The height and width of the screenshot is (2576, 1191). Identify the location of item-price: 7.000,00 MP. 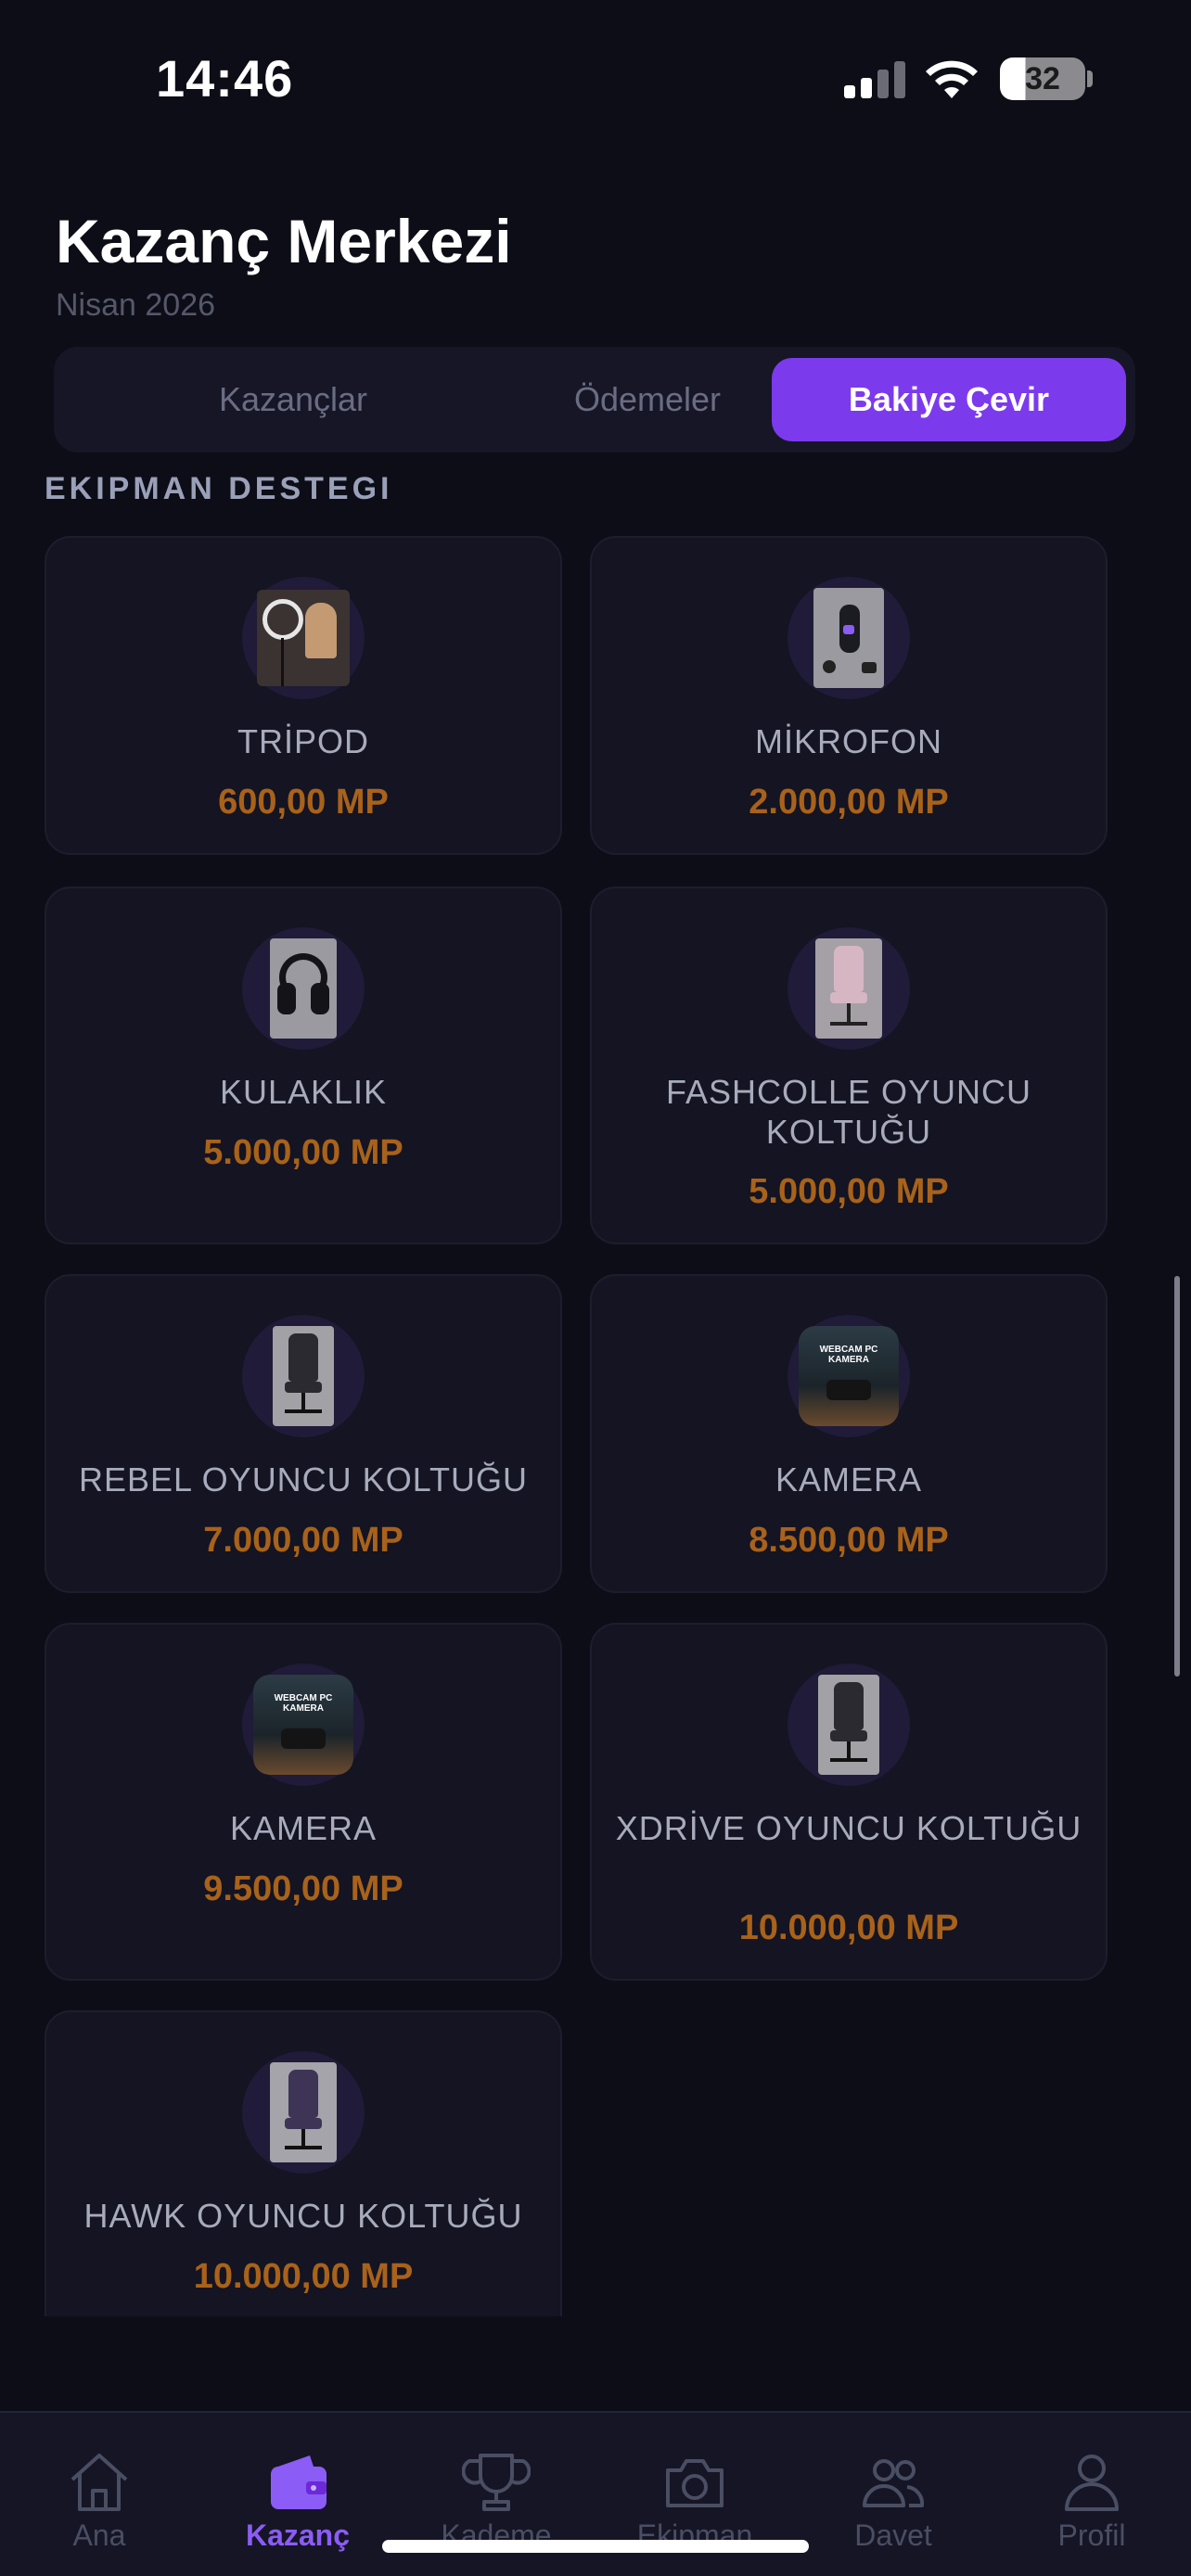
(303, 1540).